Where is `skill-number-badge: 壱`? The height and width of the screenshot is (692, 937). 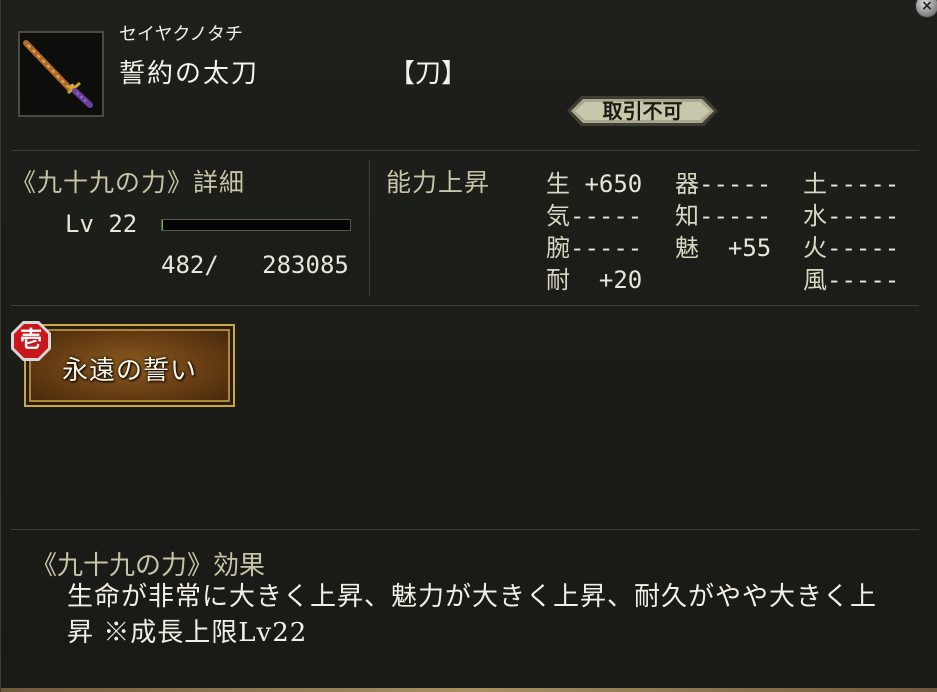 skill-number-badge: 壱 is located at coordinates (31, 341).